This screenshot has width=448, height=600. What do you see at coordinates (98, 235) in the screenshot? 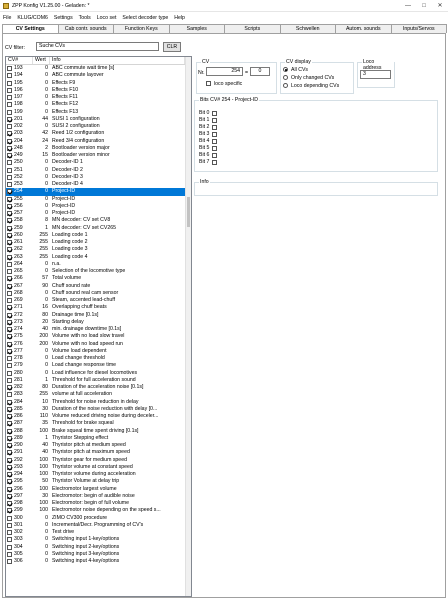
I see `table-row: 260 255 Loading code 1` at bounding box center [98, 235].